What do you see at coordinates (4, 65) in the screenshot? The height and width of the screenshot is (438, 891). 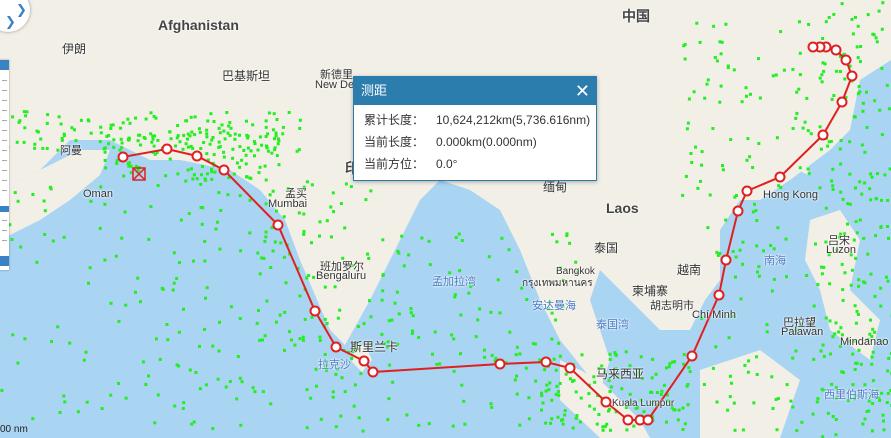 I see `zoom-in-button` at bounding box center [4, 65].